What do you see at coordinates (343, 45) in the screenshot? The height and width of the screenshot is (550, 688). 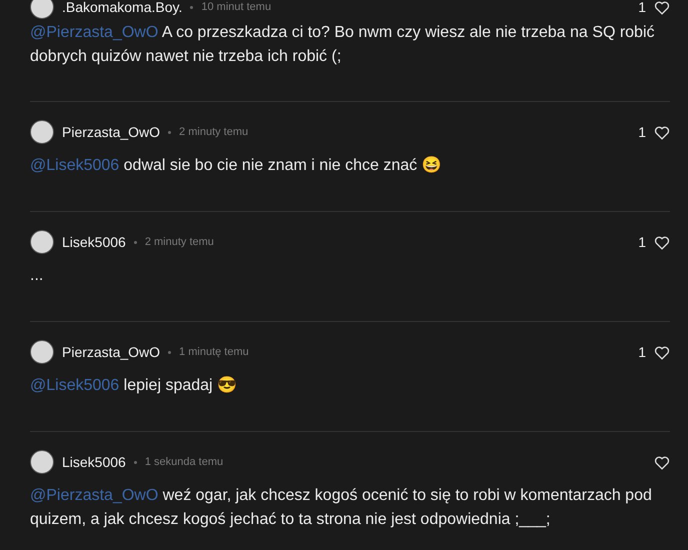 I see `comment-text: @Pierzasta_OwO A co przeszkadza ci to? Bo nwm czy wiesz ale nie trzeba na SQ robić dobrych quizów nawet nie trzeba ich robić (;` at bounding box center [343, 45].